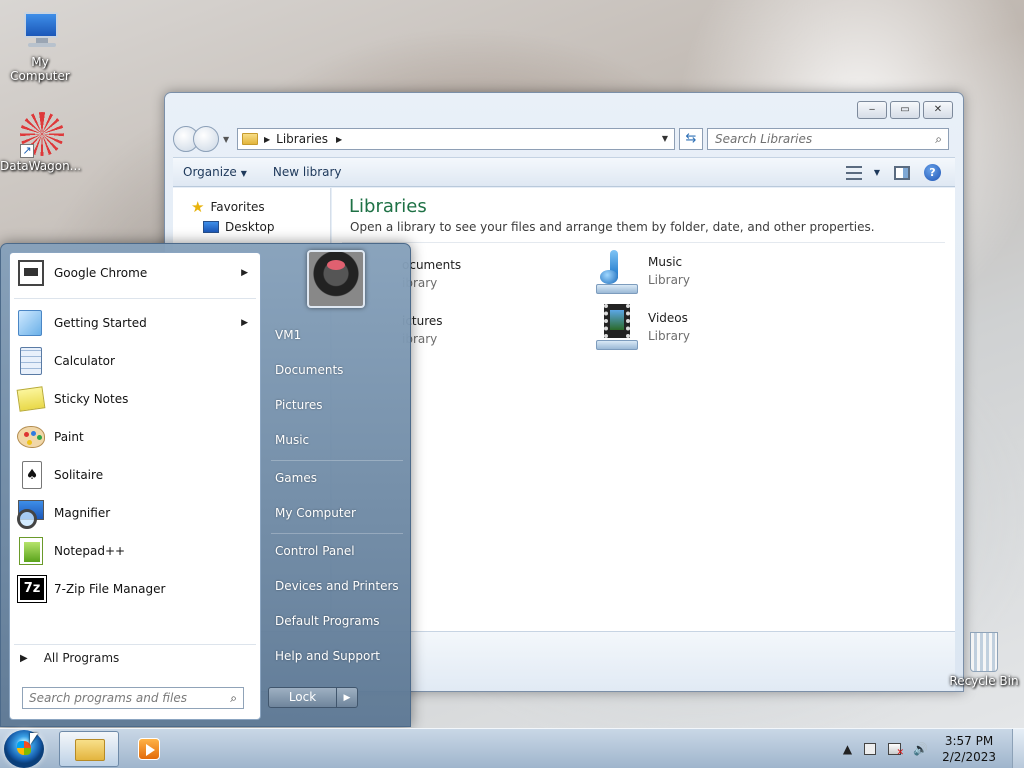 This screenshot has height=768, width=1024. Describe the element at coordinates (250, 139) in the screenshot. I see `libraries-folder-icon` at that location.